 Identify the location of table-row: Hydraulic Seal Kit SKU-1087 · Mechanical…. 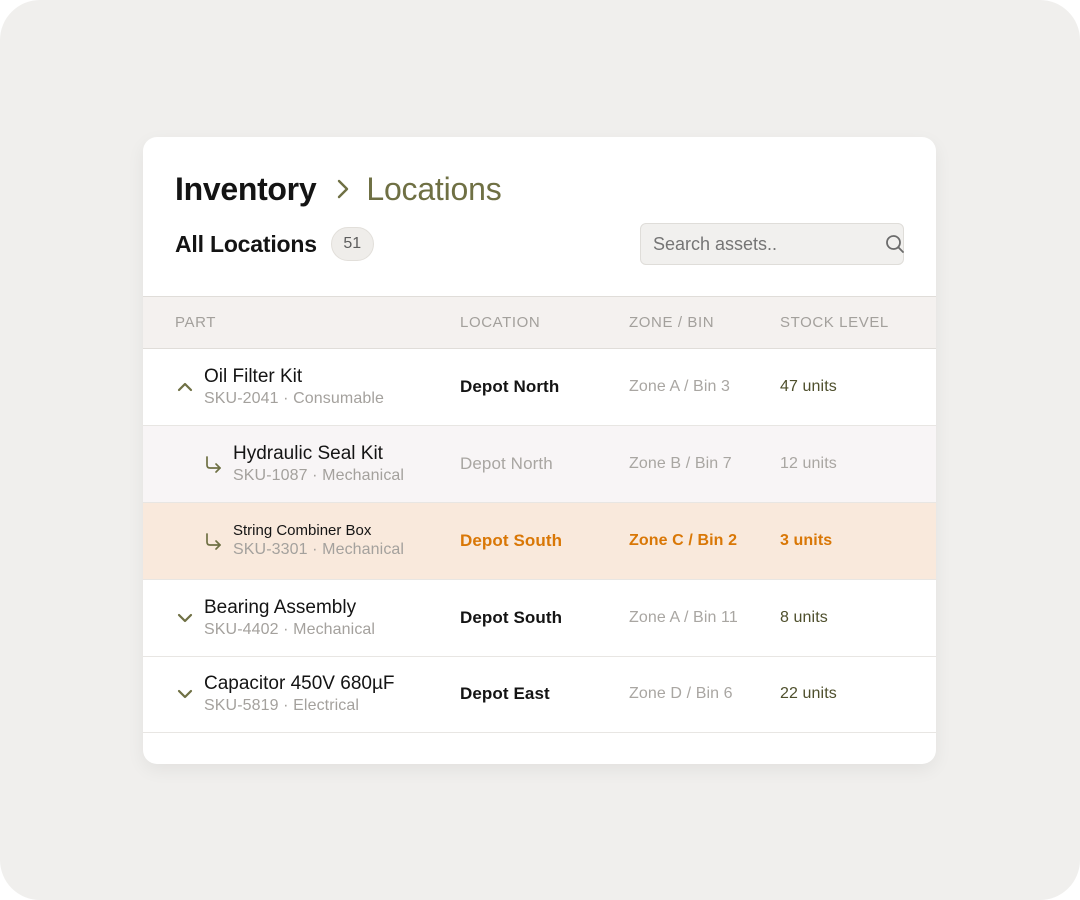
(539, 464).